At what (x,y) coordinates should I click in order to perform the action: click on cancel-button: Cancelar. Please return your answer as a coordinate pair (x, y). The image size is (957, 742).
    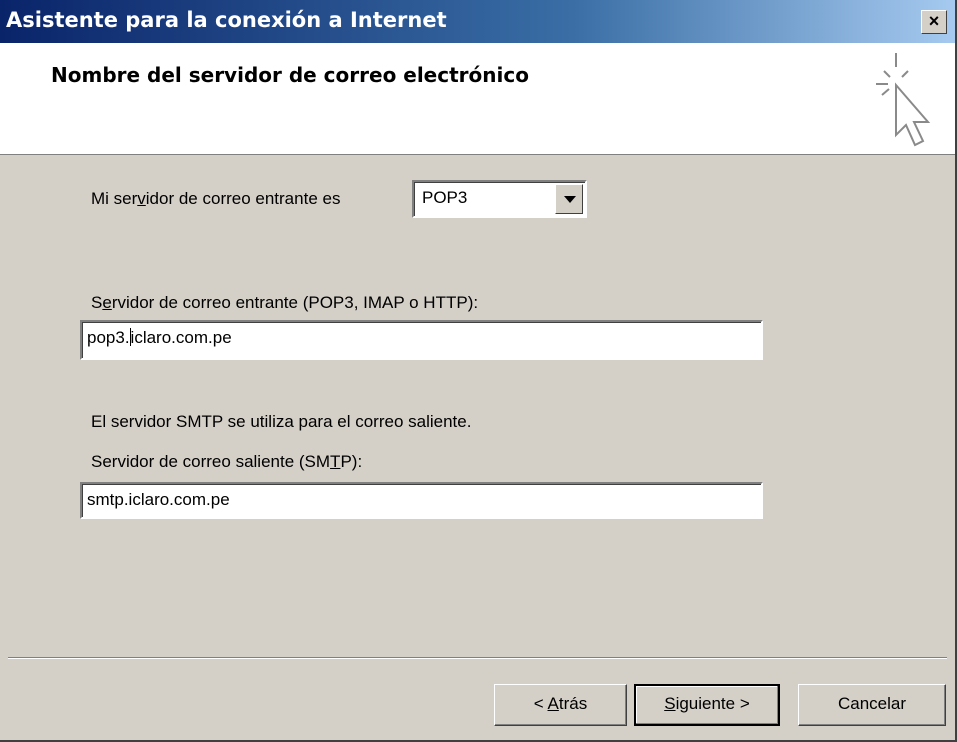
    Looking at the image, I should click on (872, 705).